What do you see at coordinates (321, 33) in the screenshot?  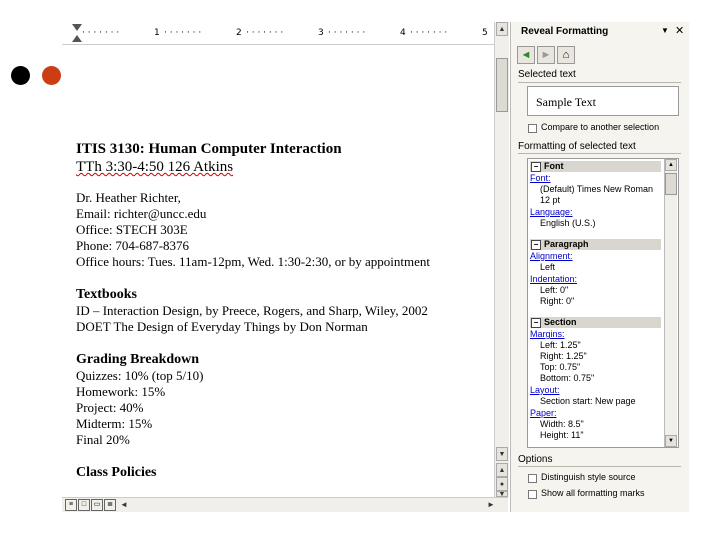 I see `ruler-tick-3: 3` at bounding box center [321, 33].